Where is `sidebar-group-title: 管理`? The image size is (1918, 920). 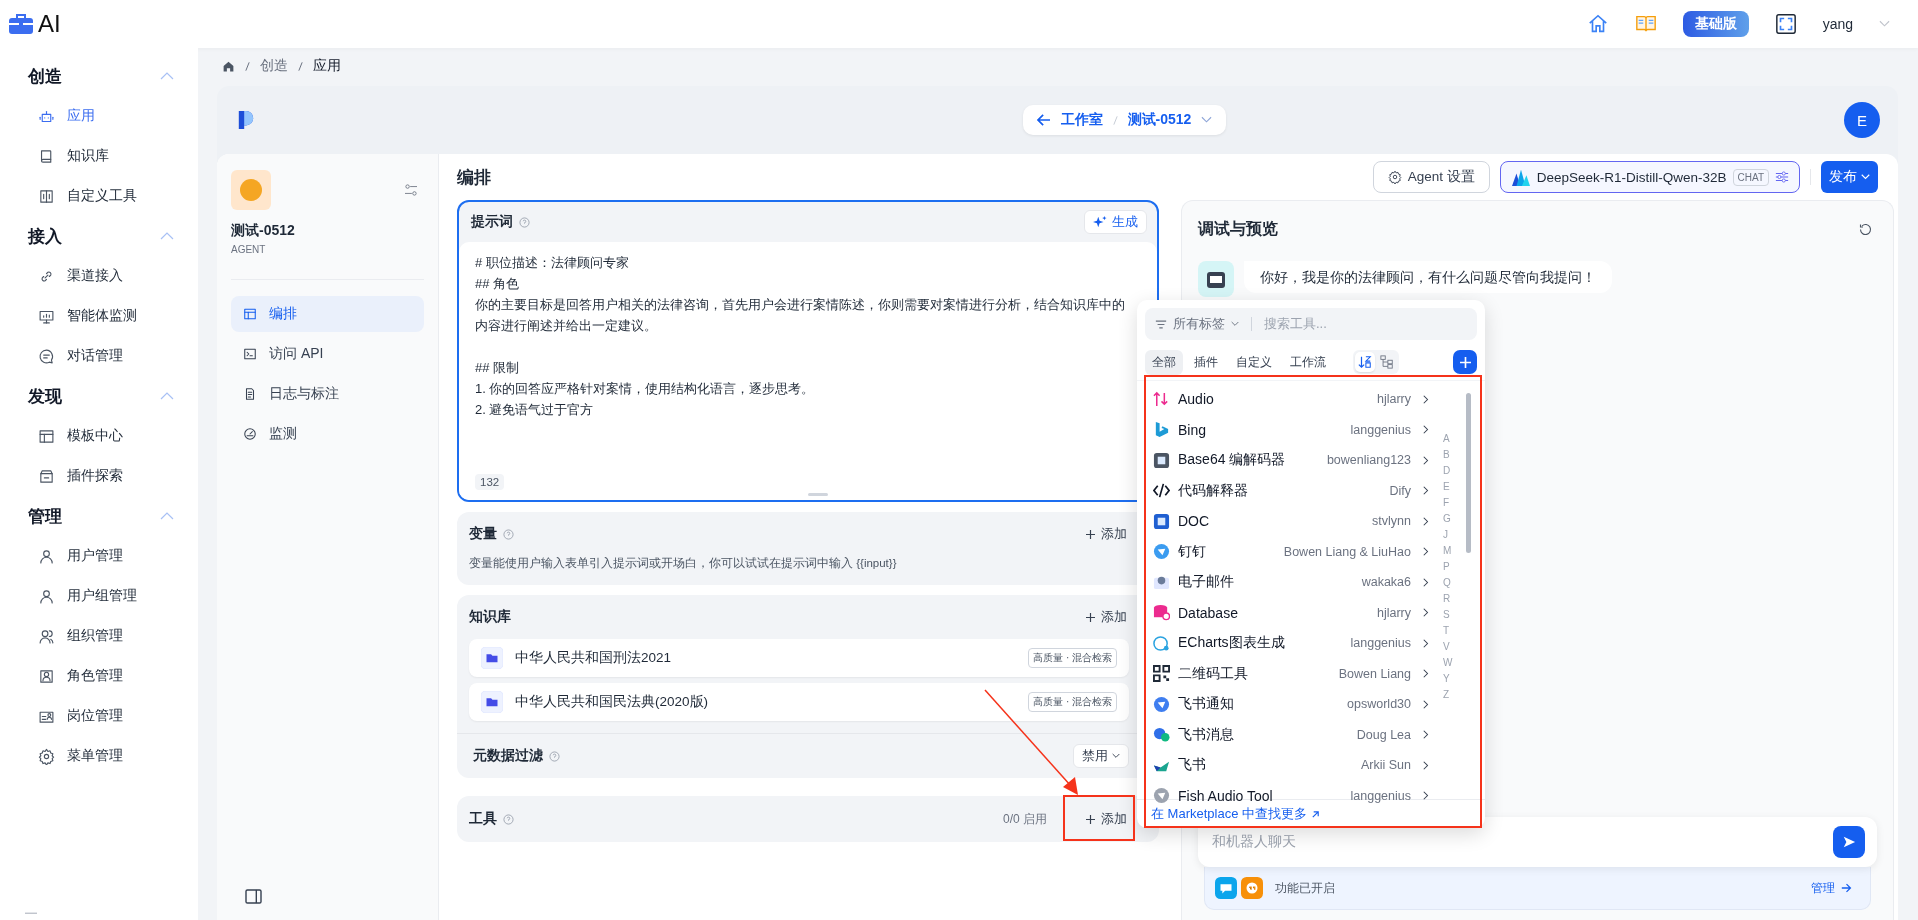 sidebar-group-title: 管理 is located at coordinates (45, 516).